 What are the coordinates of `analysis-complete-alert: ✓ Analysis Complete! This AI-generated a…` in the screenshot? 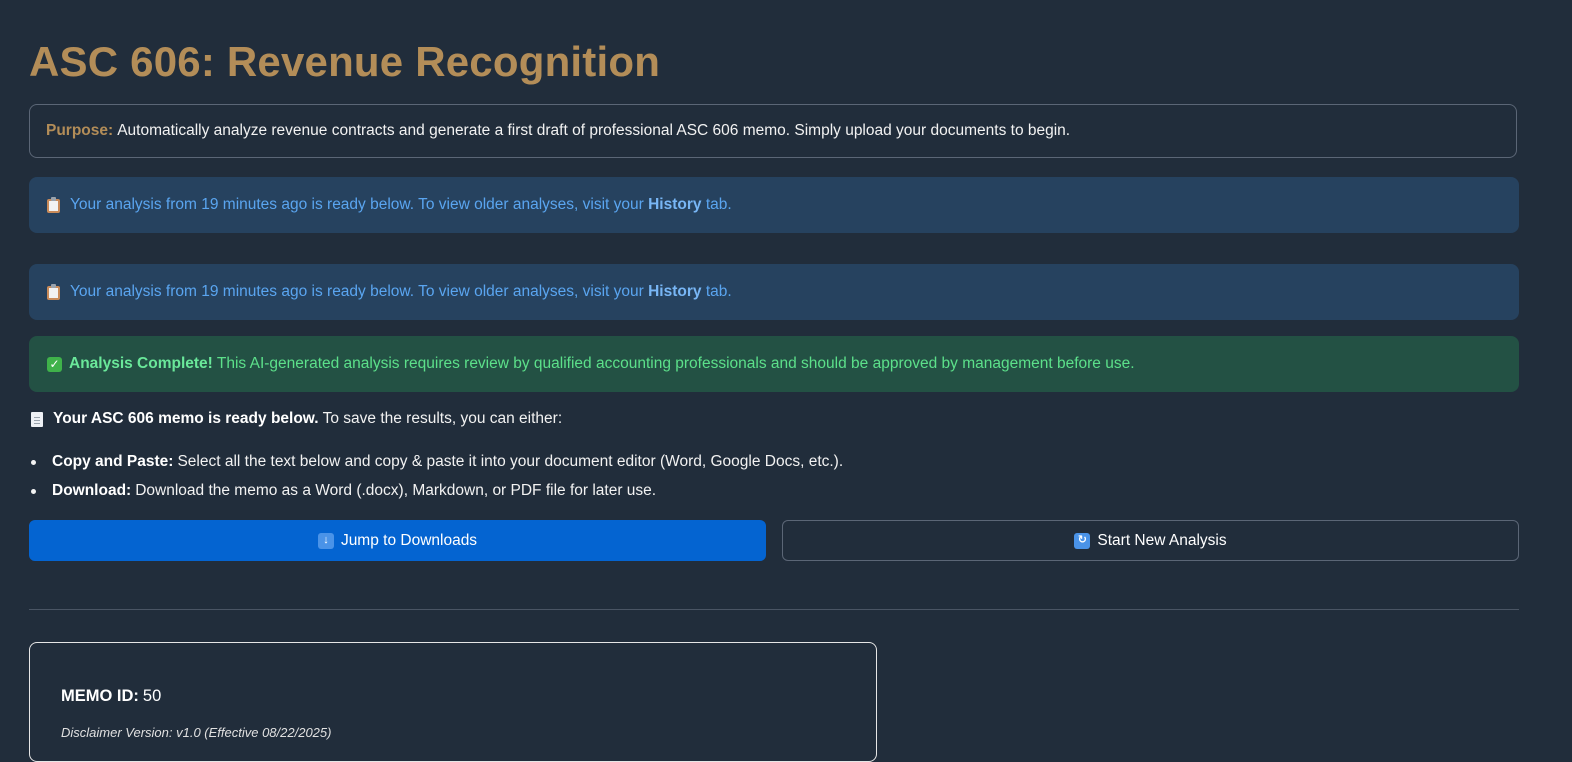 It's located at (774, 364).